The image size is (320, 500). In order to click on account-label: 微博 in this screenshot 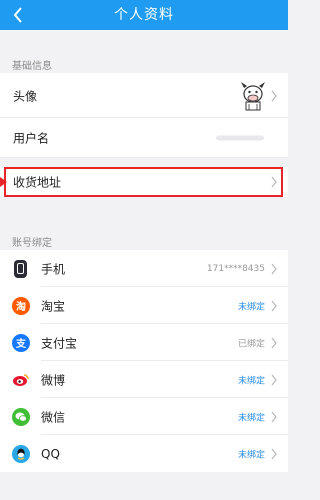, I will do `click(53, 380)`.